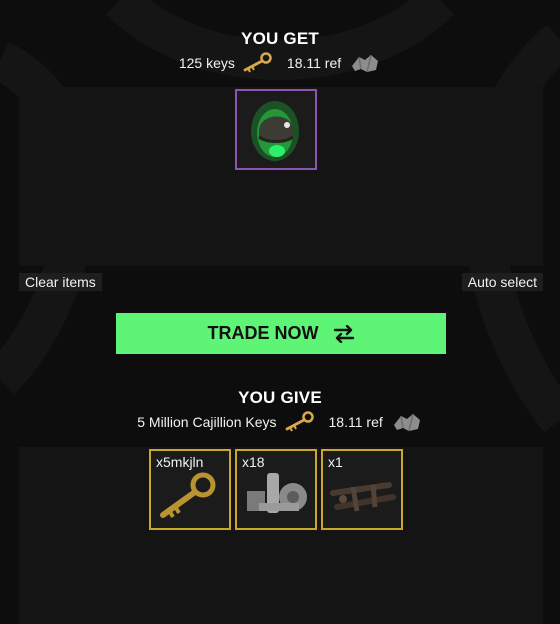 This screenshot has height=624, width=560. I want to click on you-give-ref-text: 18.11 ref, so click(355, 422).